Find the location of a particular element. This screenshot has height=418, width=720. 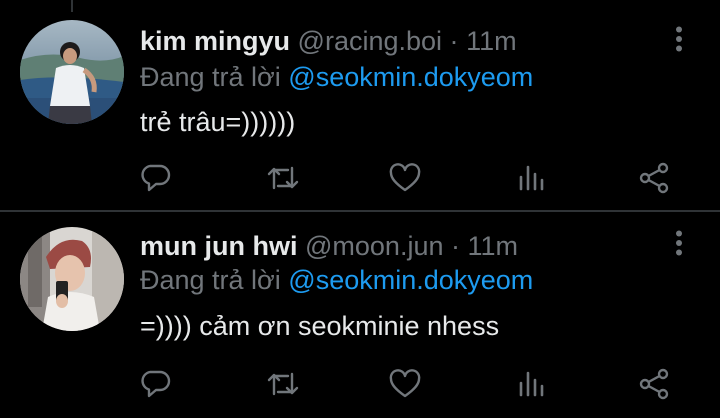

tweet-text: trẻ trâu=)))))) is located at coordinates (218, 122).